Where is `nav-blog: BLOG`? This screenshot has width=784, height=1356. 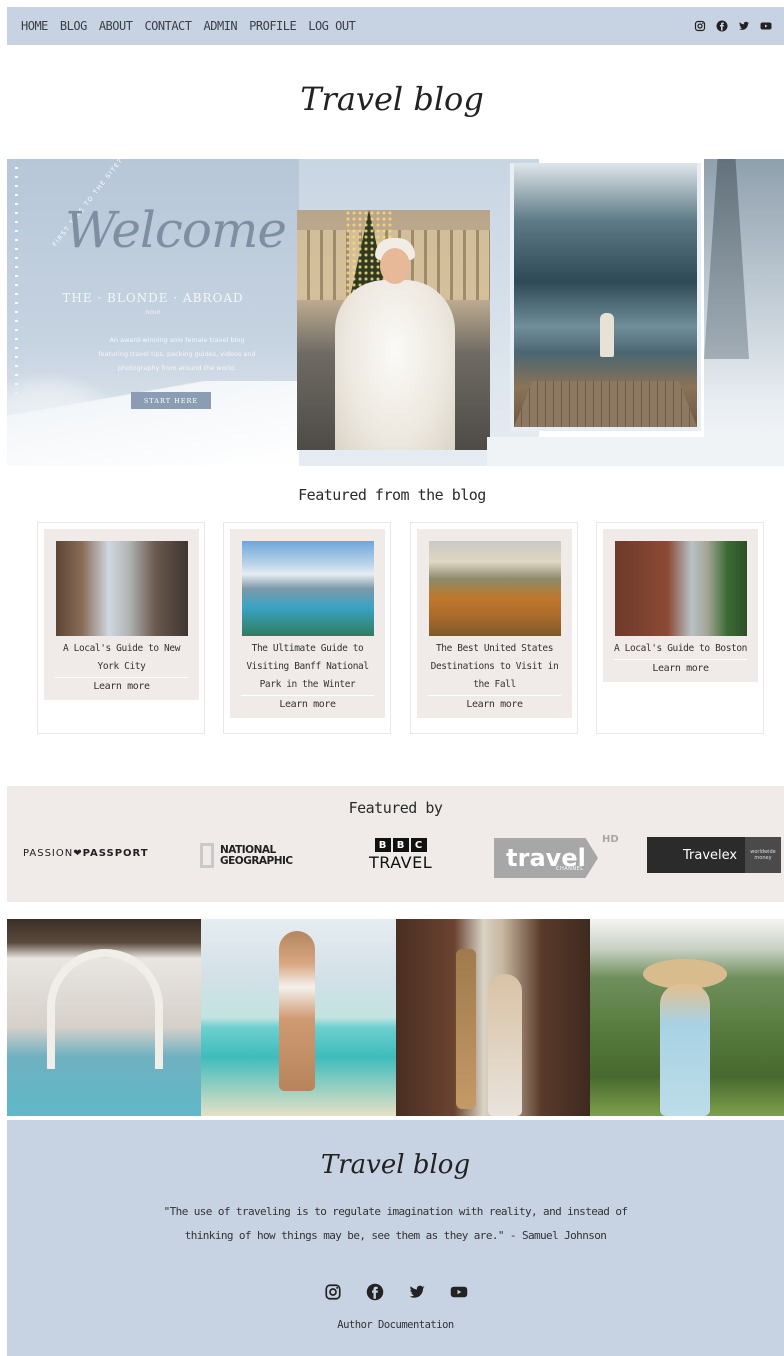
nav-blog: BLOG is located at coordinates (73, 26).